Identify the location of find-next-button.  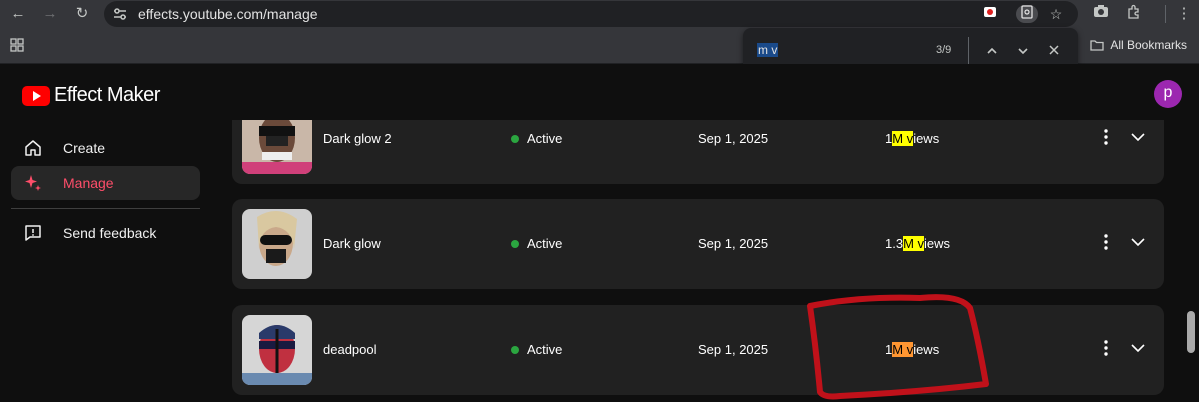
(1023, 51).